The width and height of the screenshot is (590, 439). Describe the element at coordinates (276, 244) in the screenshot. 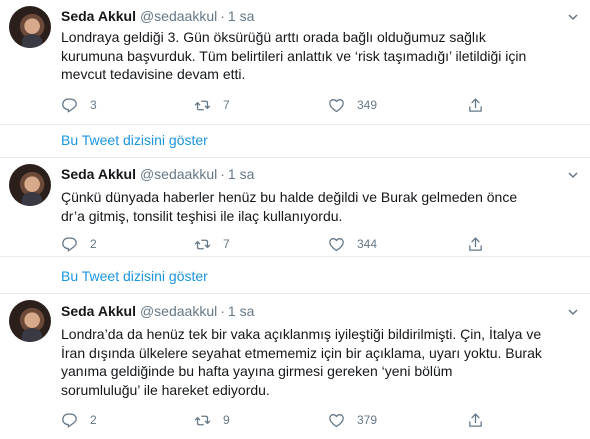

I see `tweet-actions: 2 7 344` at that location.